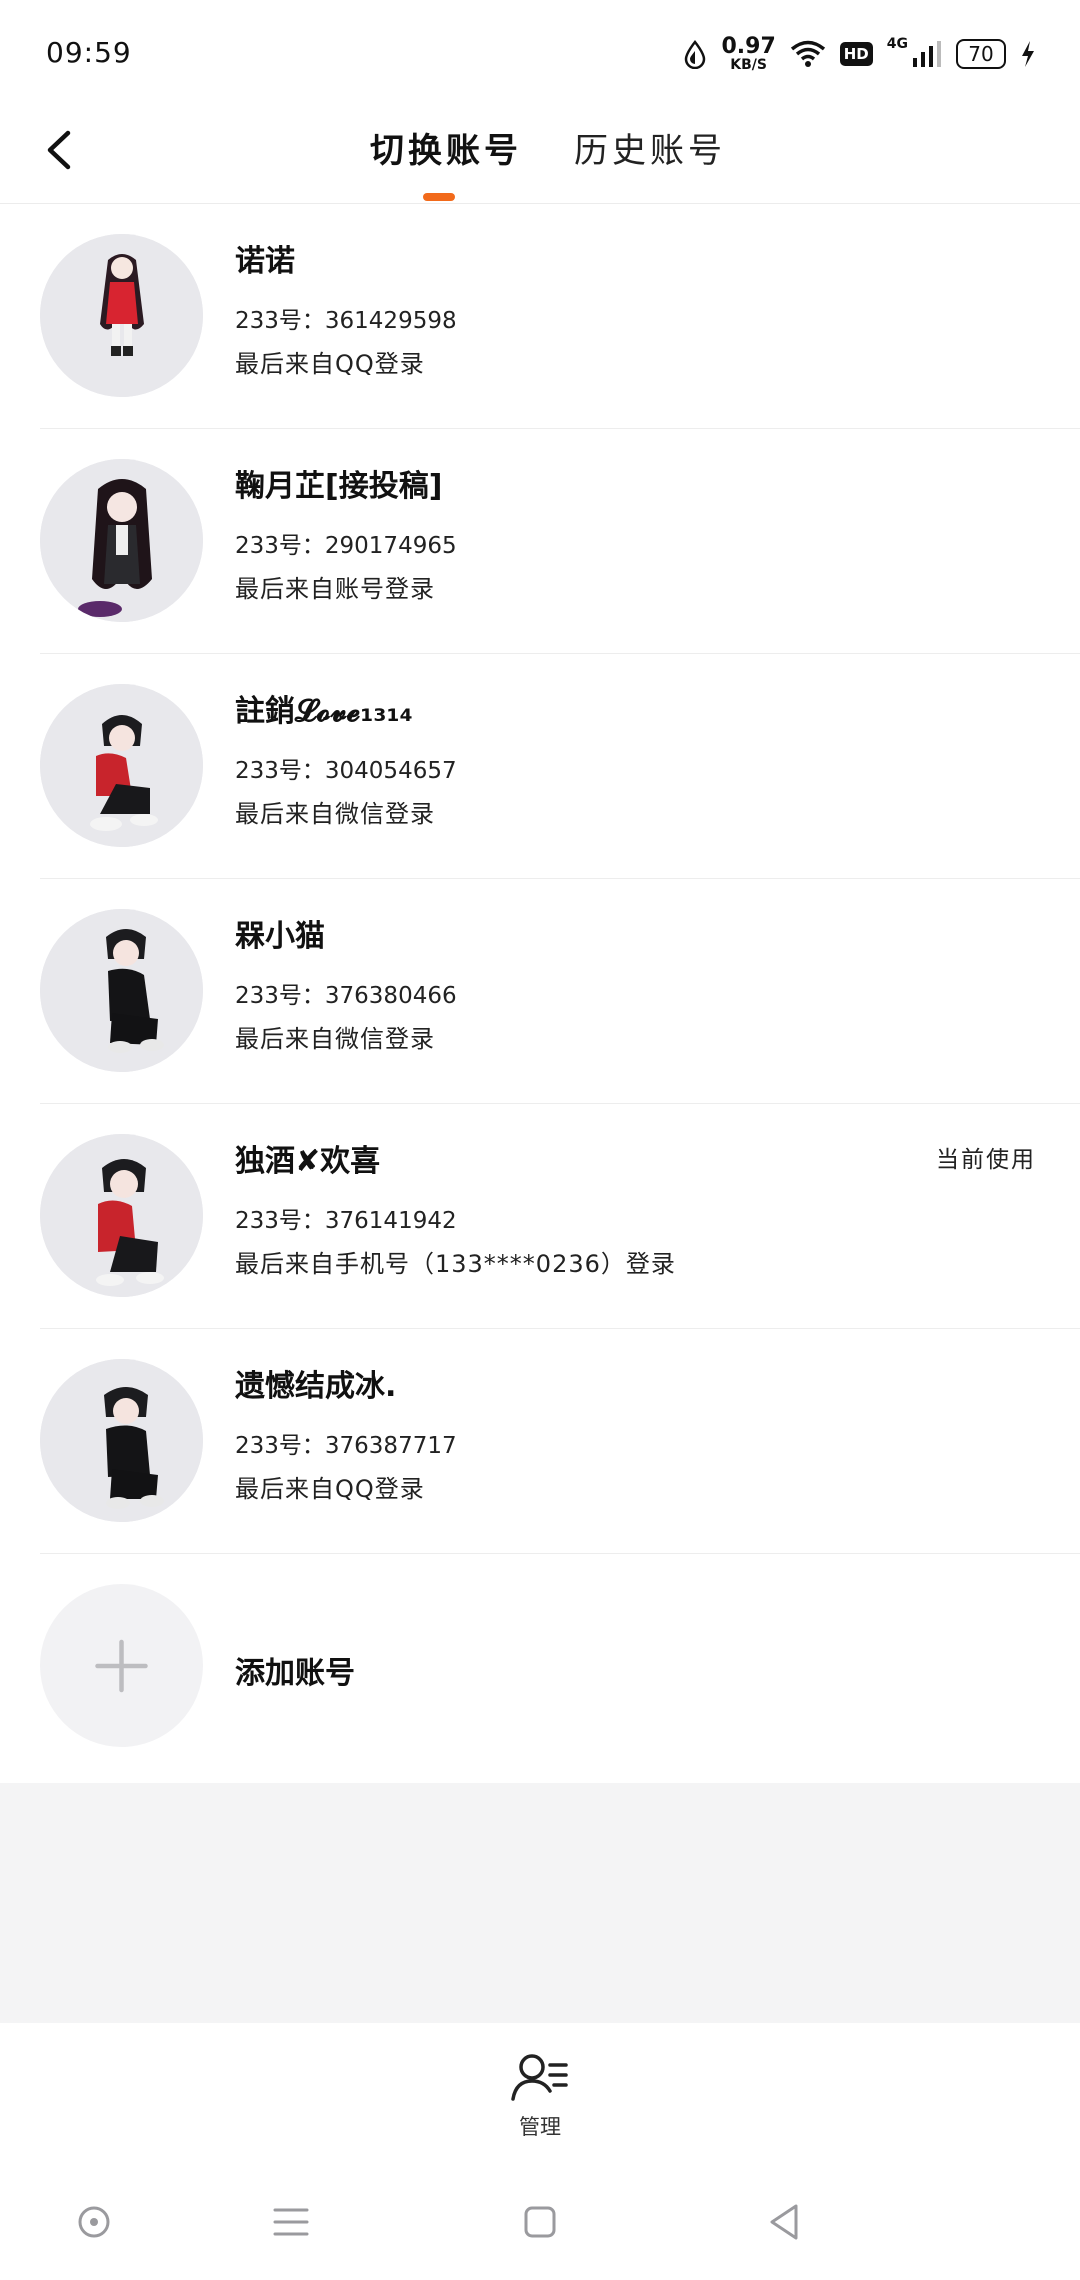 Image resolution: width=1080 pixels, height=2280 pixels. What do you see at coordinates (539, 2077) in the screenshot?
I see `user-list-icon` at bounding box center [539, 2077].